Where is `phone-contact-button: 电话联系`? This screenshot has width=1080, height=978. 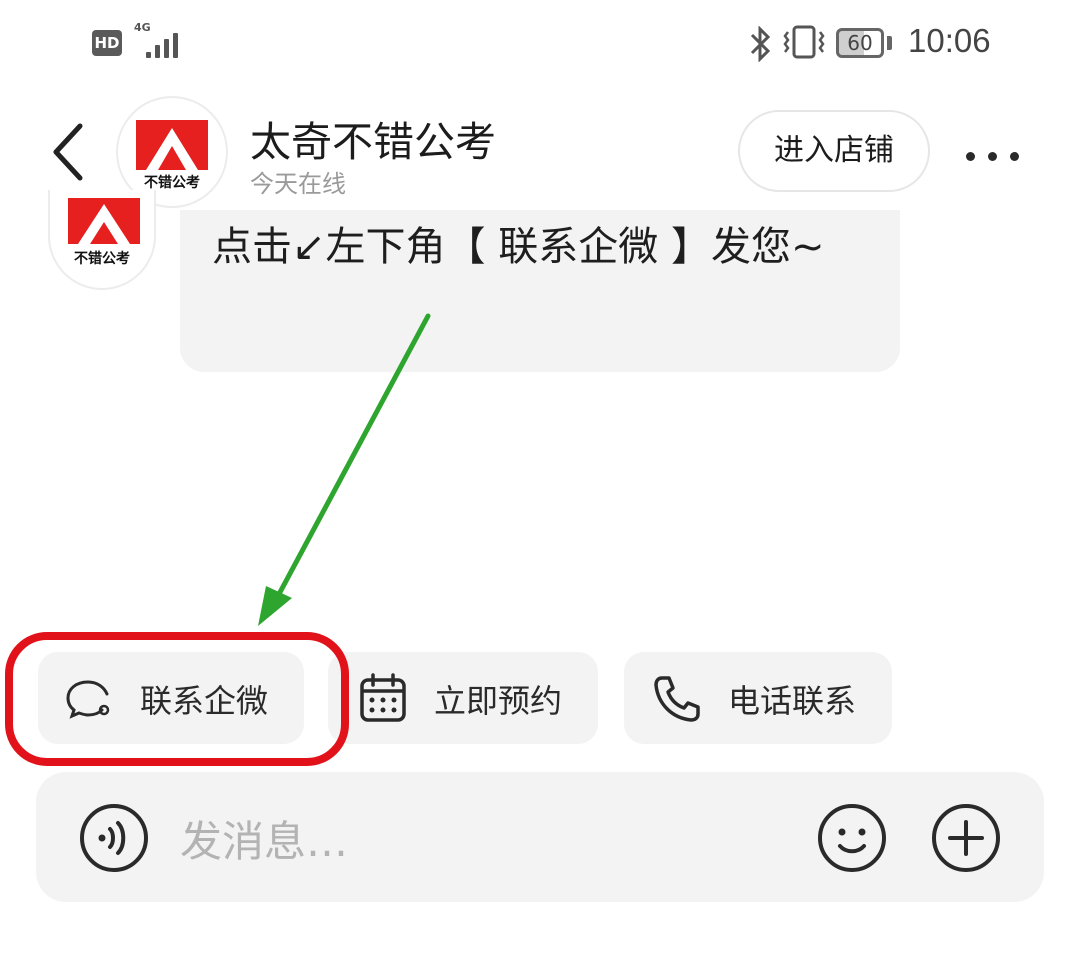
phone-contact-button: 电话联系 is located at coordinates (758, 698).